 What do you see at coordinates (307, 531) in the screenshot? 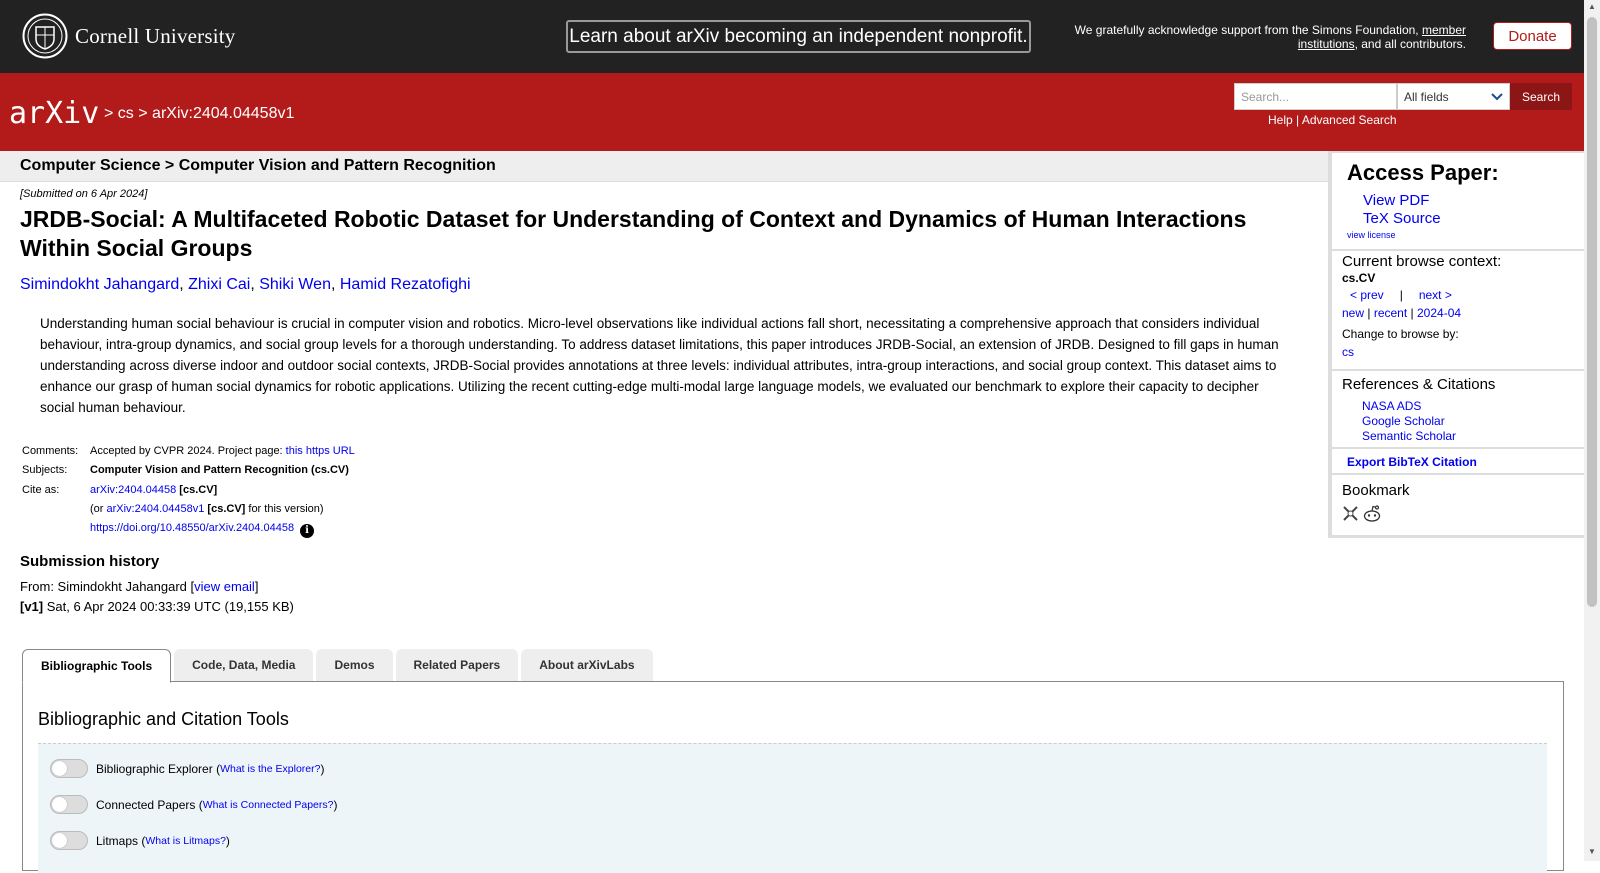
I see `info-icon: i` at bounding box center [307, 531].